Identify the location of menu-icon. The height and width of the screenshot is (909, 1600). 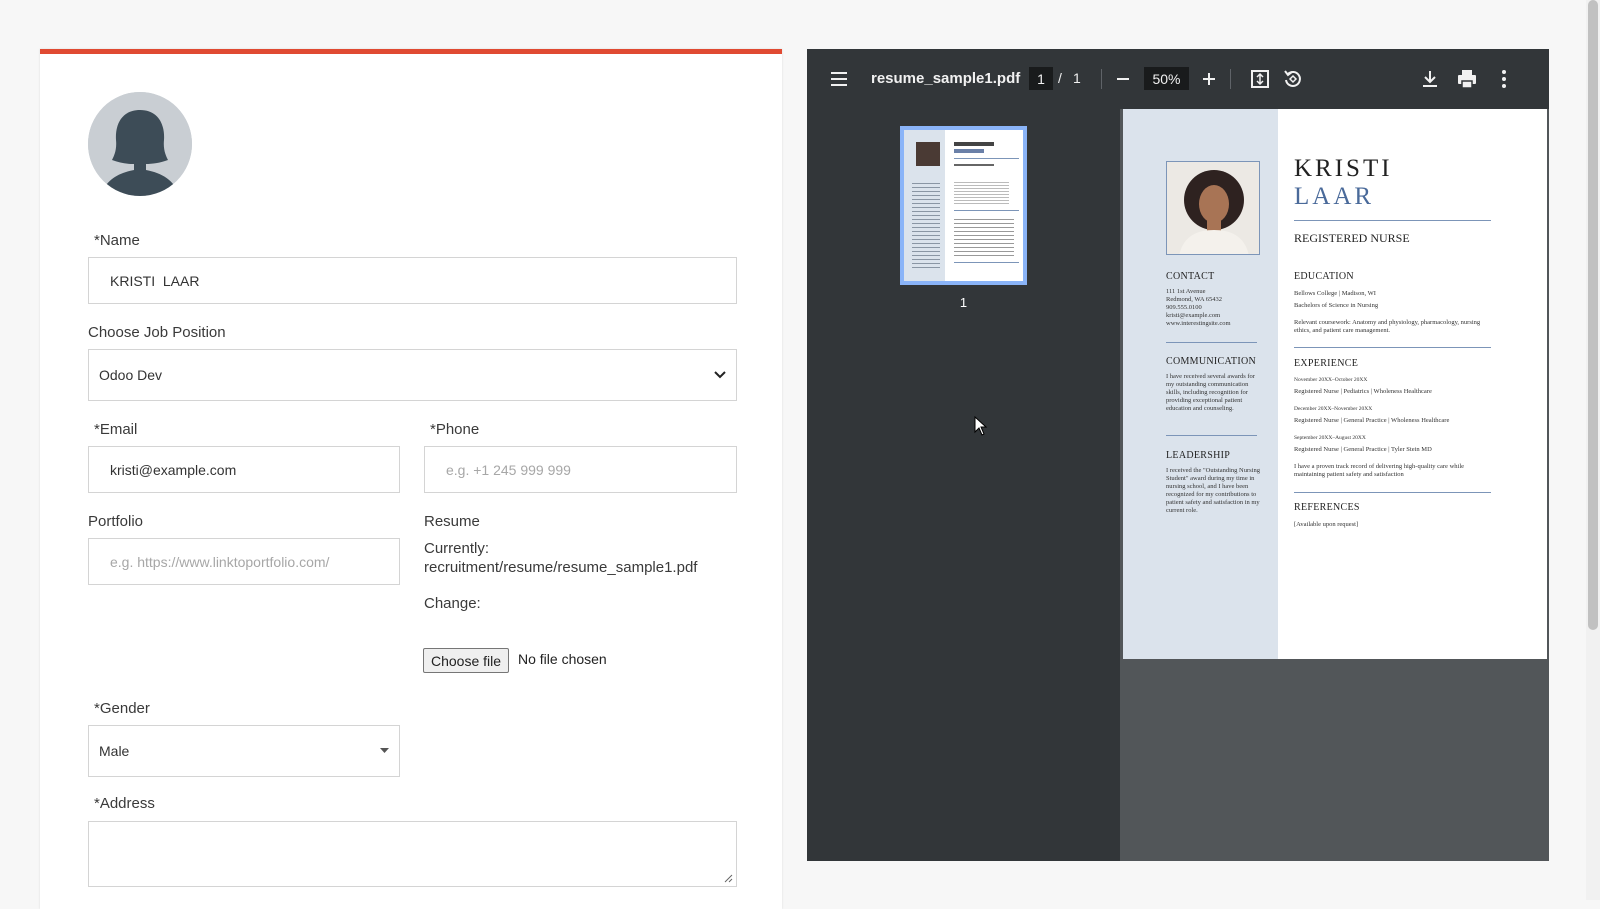
(839, 79).